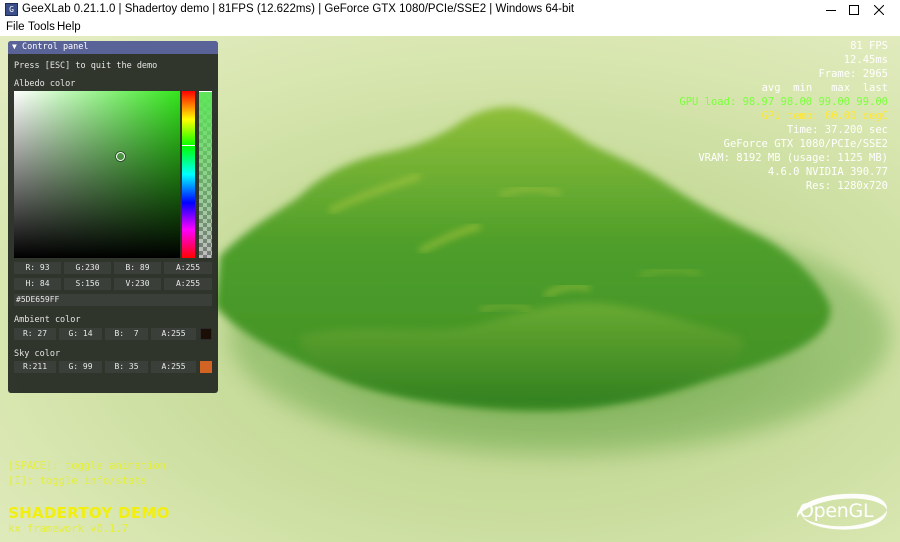  Describe the element at coordinates (86, 66) in the screenshot. I see `quit-hint: Press [ESC] to quit the demo` at that location.